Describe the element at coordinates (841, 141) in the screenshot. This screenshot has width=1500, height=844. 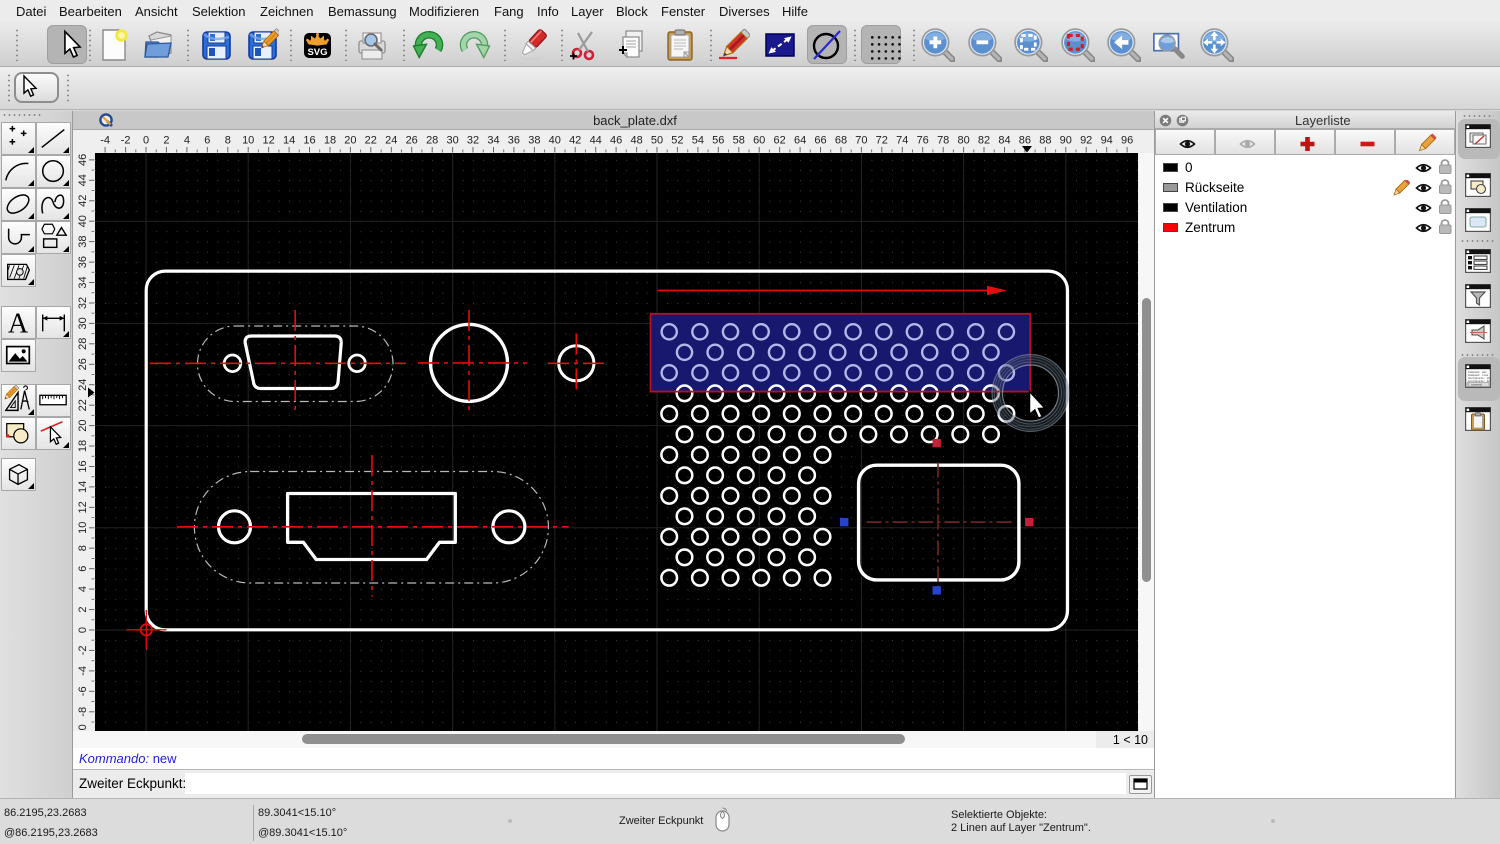
I see `svg-text: 68` at that location.